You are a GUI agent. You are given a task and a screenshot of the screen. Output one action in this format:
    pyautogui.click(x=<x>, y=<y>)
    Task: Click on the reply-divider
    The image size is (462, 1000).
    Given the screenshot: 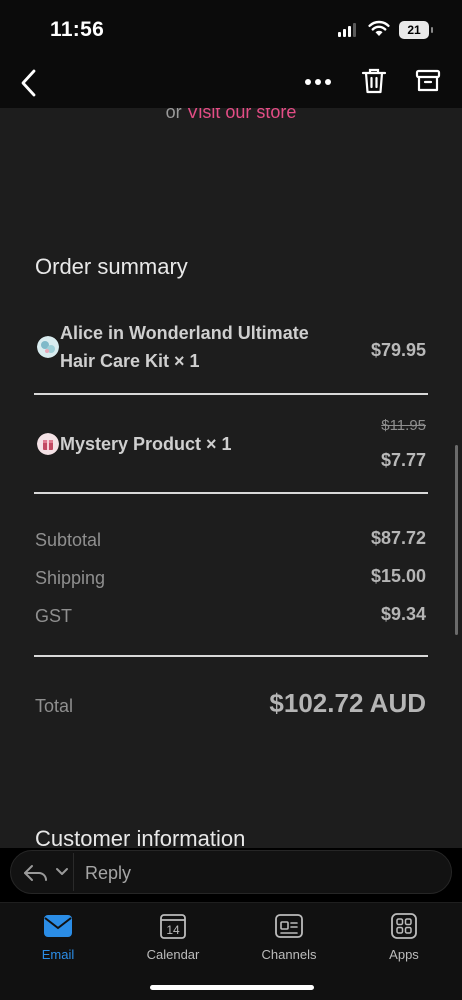 What is the action you would take?
    pyautogui.click(x=73, y=872)
    